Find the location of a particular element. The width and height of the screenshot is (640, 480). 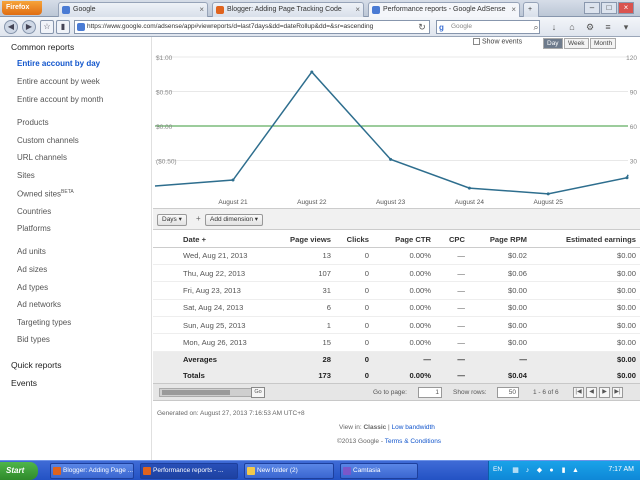

sidebar-item-account-by-day: Entire account by day is located at coordinates (58, 63).